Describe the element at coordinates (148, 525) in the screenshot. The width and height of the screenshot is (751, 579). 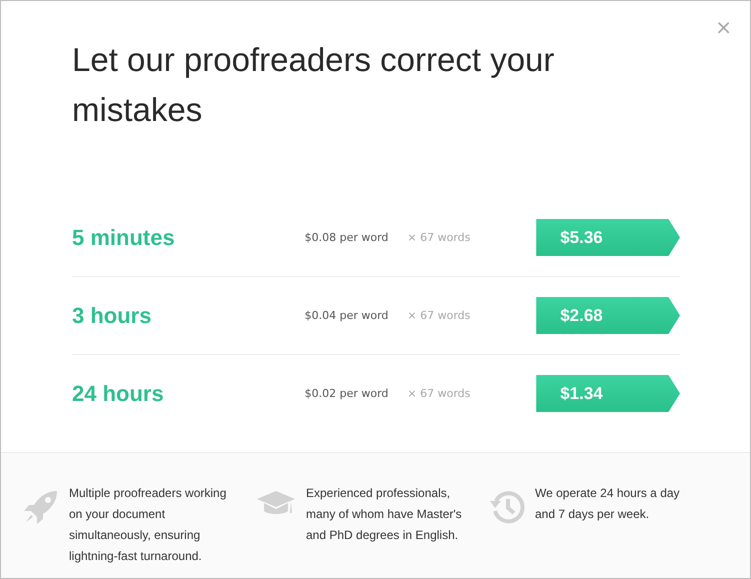
I see `feature-text: Multiple proofreaders working on your document simultaneously, ensuring lightning-fast turnaround.` at that location.